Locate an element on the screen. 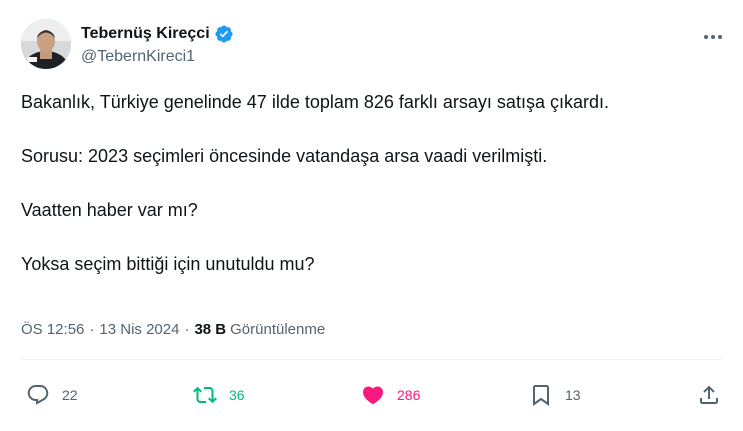 The height and width of the screenshot is (431, 743). retweet-button: 36 is located at coordinates (219, 395).